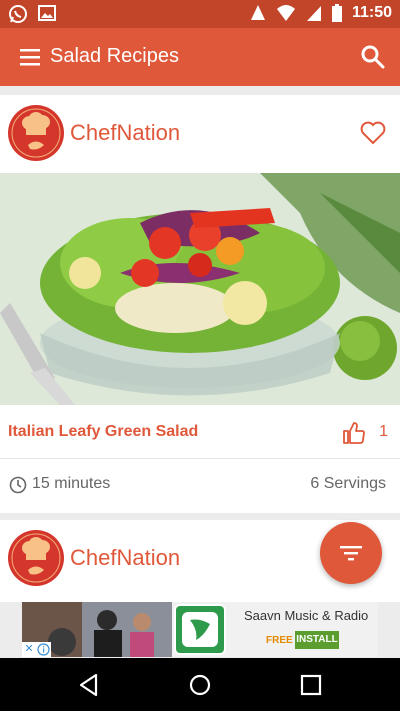 This screenshot has height=711, width=400. I want to click on filter-icon, so click(351, 553).